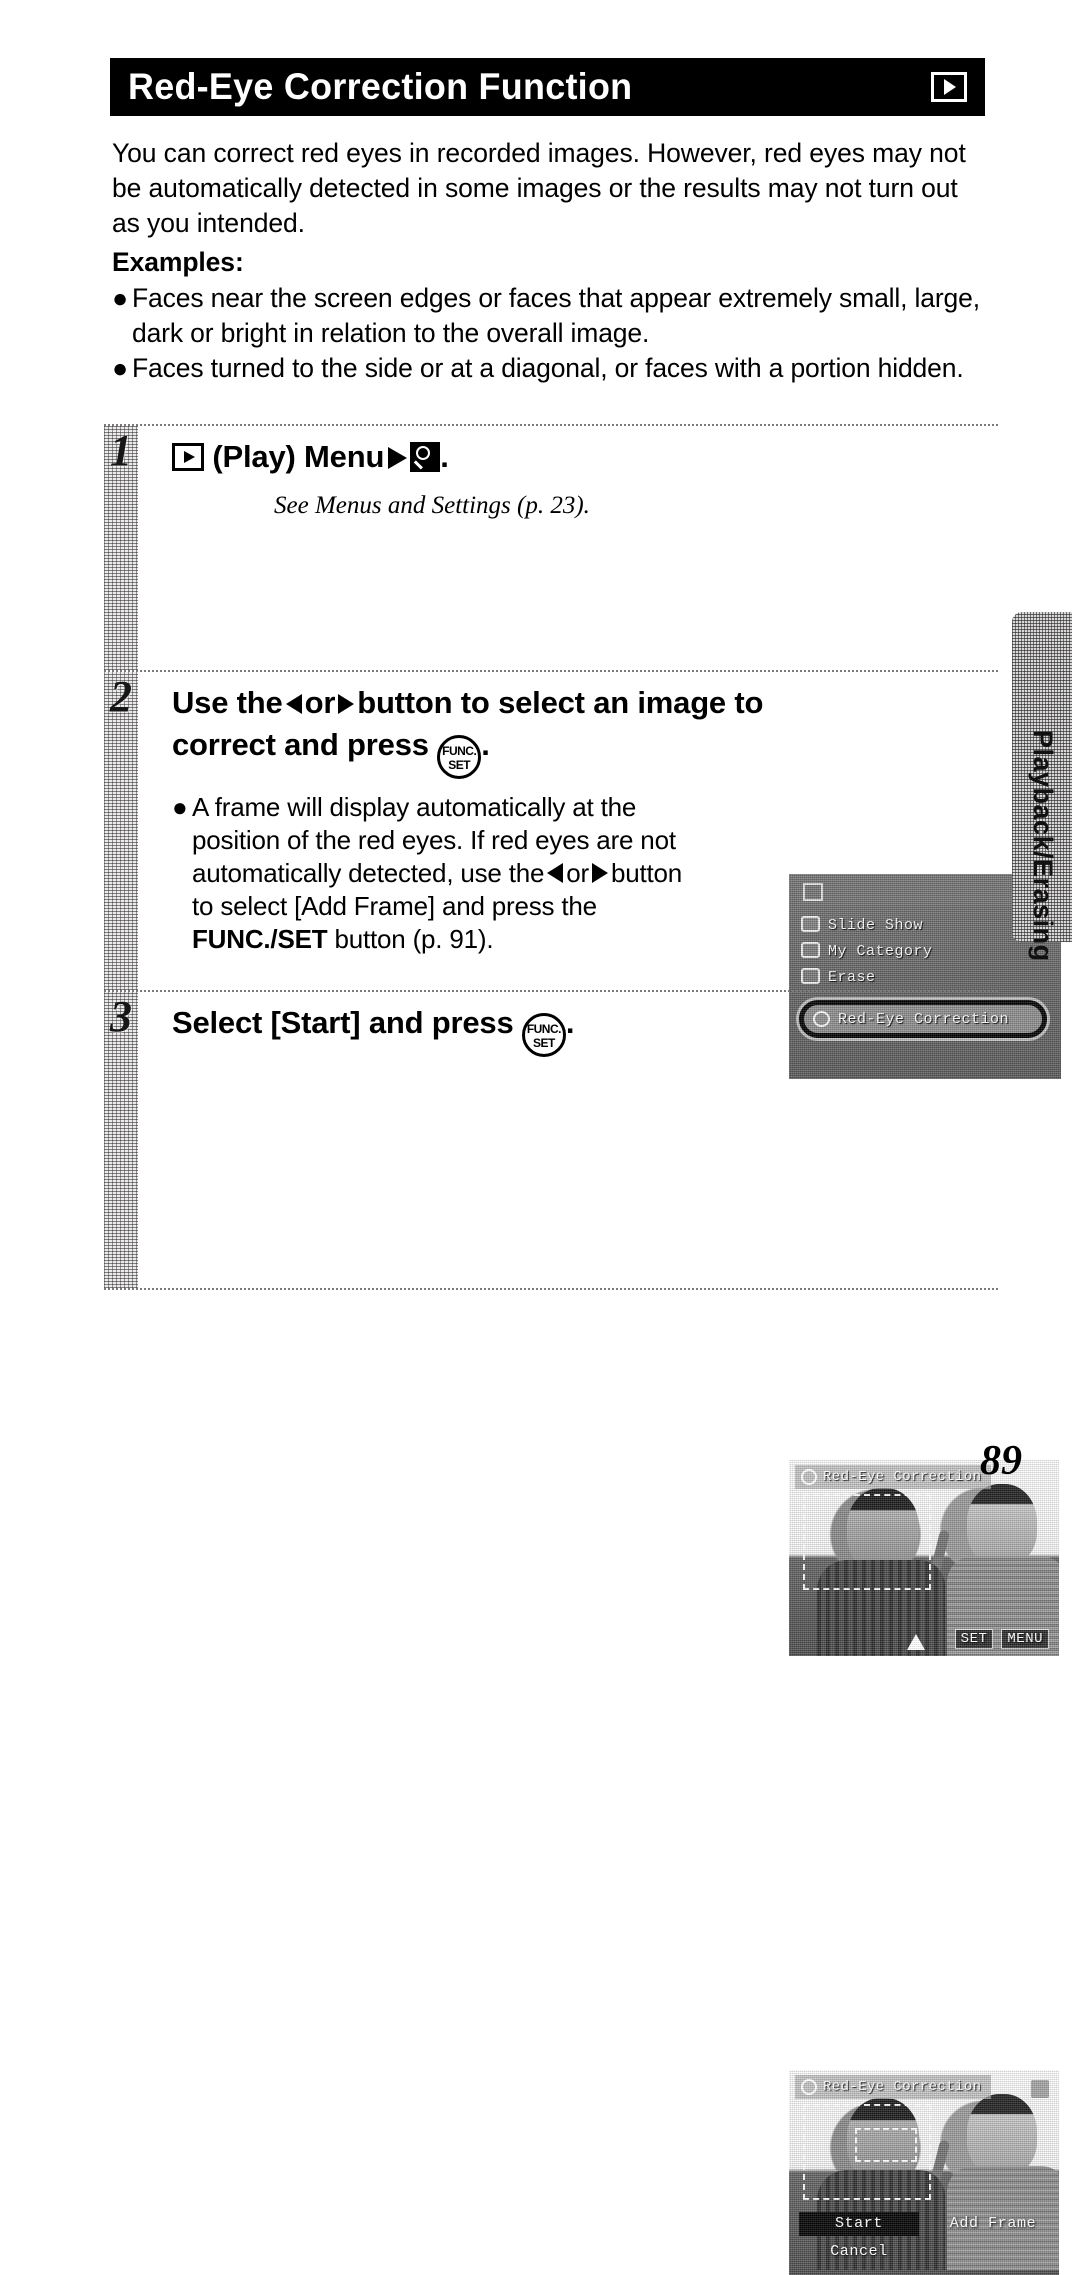  I want to click on step-2-line4b: or, so click(577, 873).